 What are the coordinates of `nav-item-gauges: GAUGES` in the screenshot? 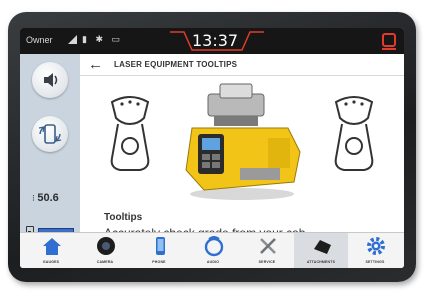 It's located at (51, 250).